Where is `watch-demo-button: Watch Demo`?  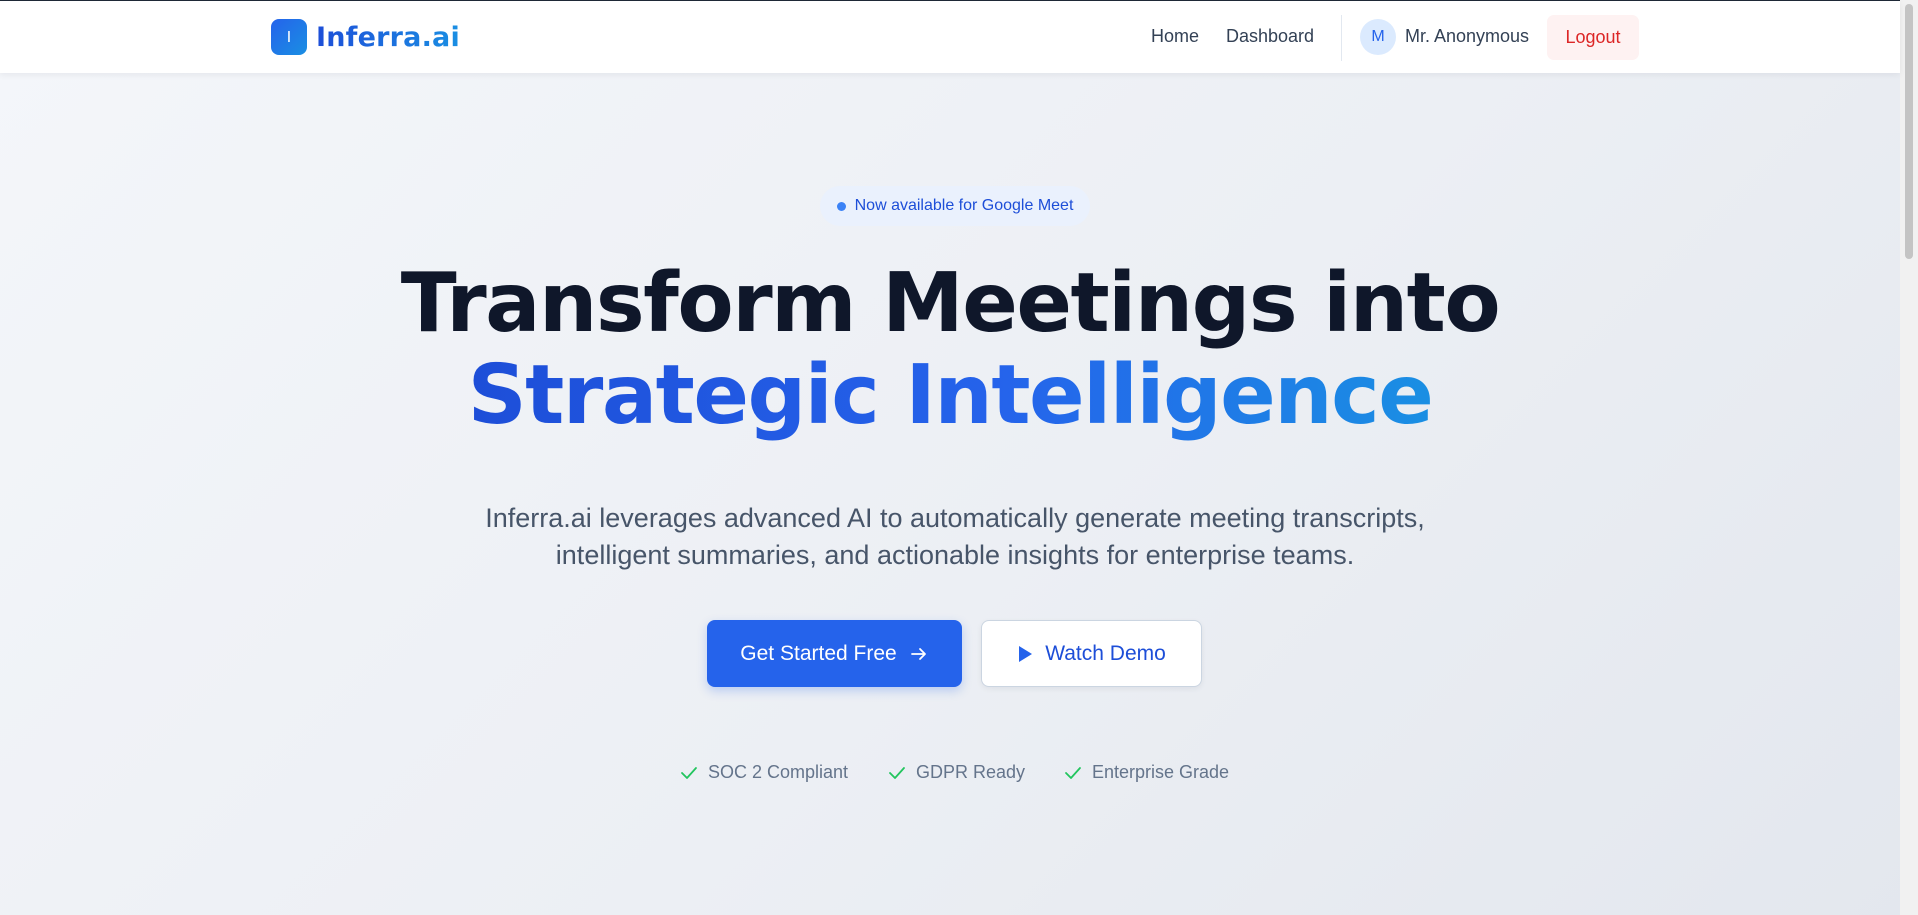 watch-demo-button: Watch Demo is located at coordinates (1091, 653).